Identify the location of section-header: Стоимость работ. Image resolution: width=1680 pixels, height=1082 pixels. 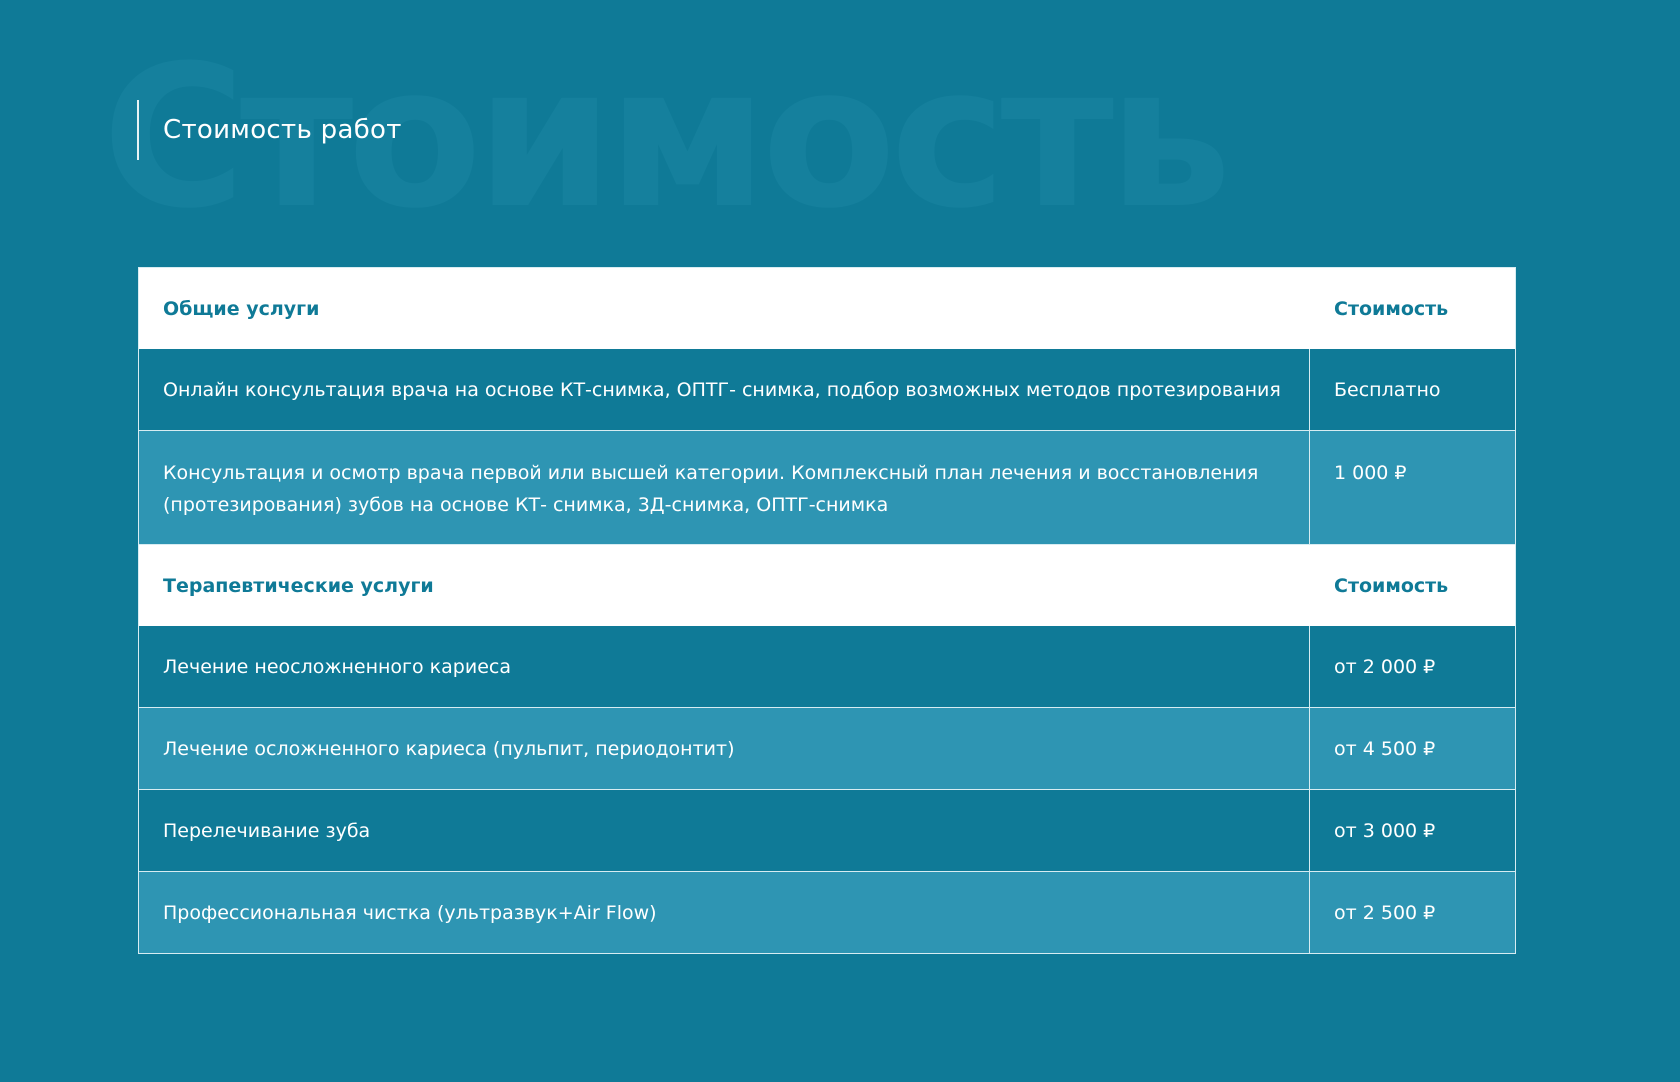
(269, 130).